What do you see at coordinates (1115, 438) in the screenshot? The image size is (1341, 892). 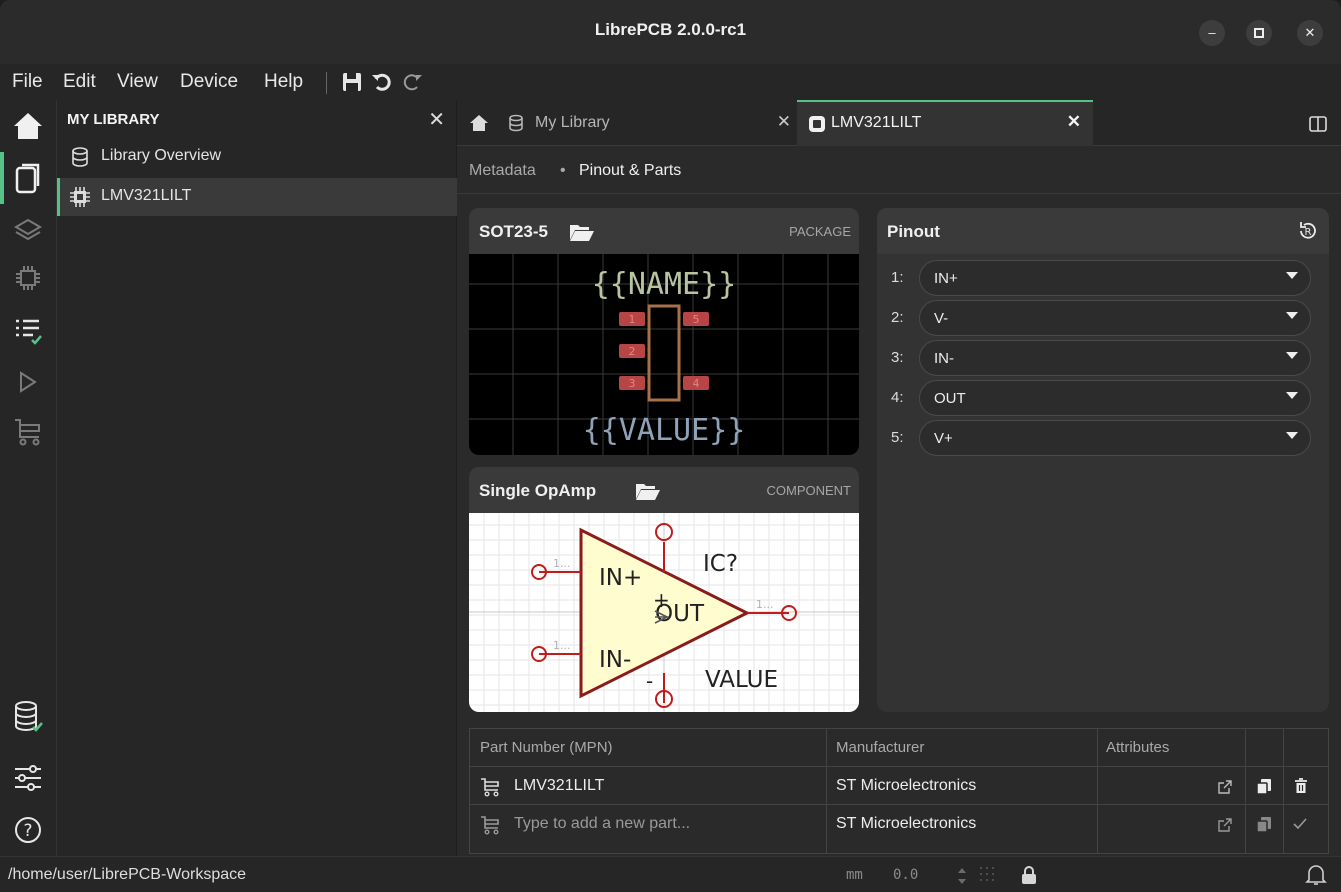 I see `pin-signal-select: V+` at bounding box center [1115, 438].